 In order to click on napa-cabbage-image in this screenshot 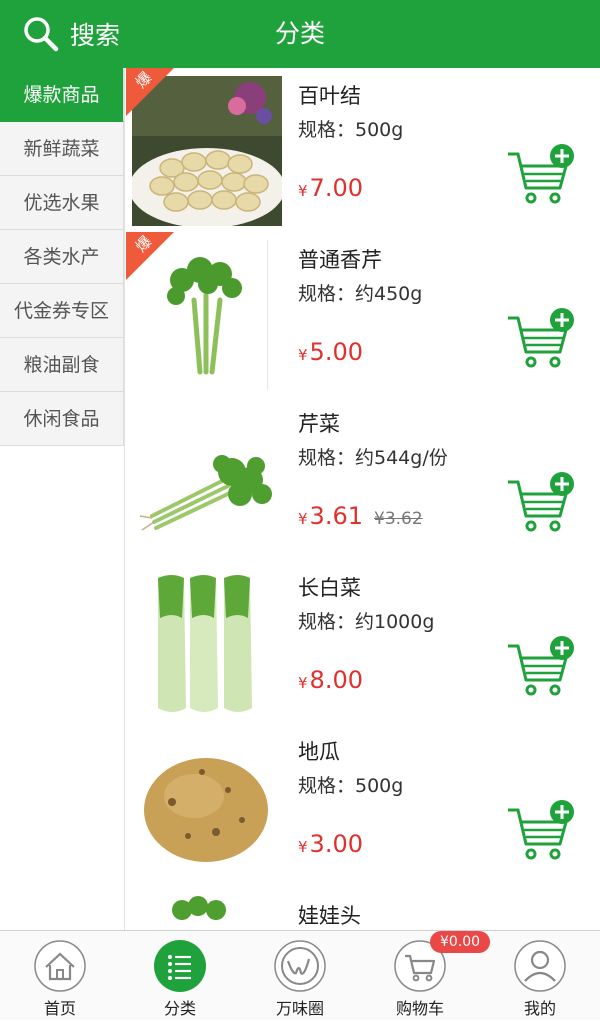, I will do `click(207, 643)`.